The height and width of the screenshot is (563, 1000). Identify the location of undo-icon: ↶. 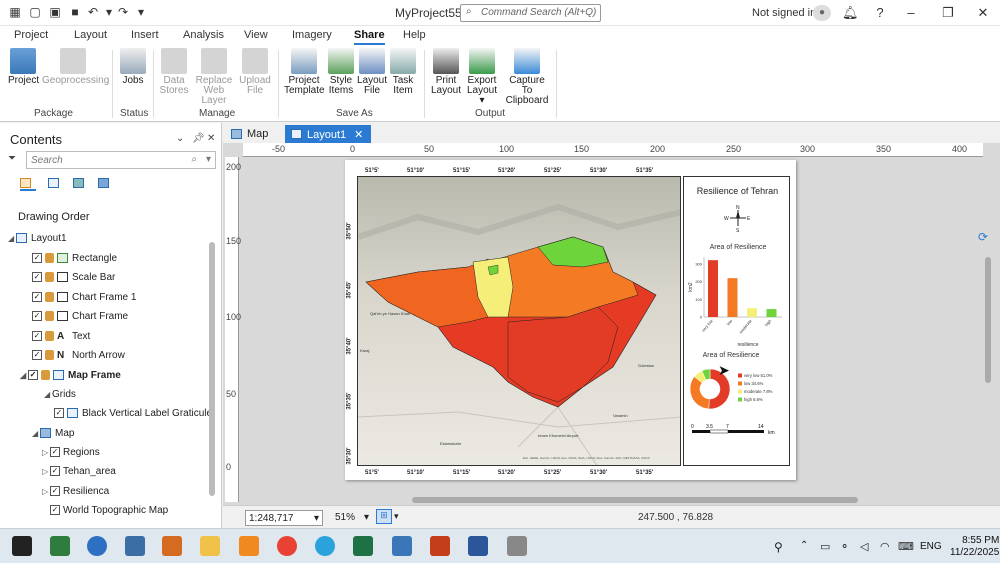
(93, 12).